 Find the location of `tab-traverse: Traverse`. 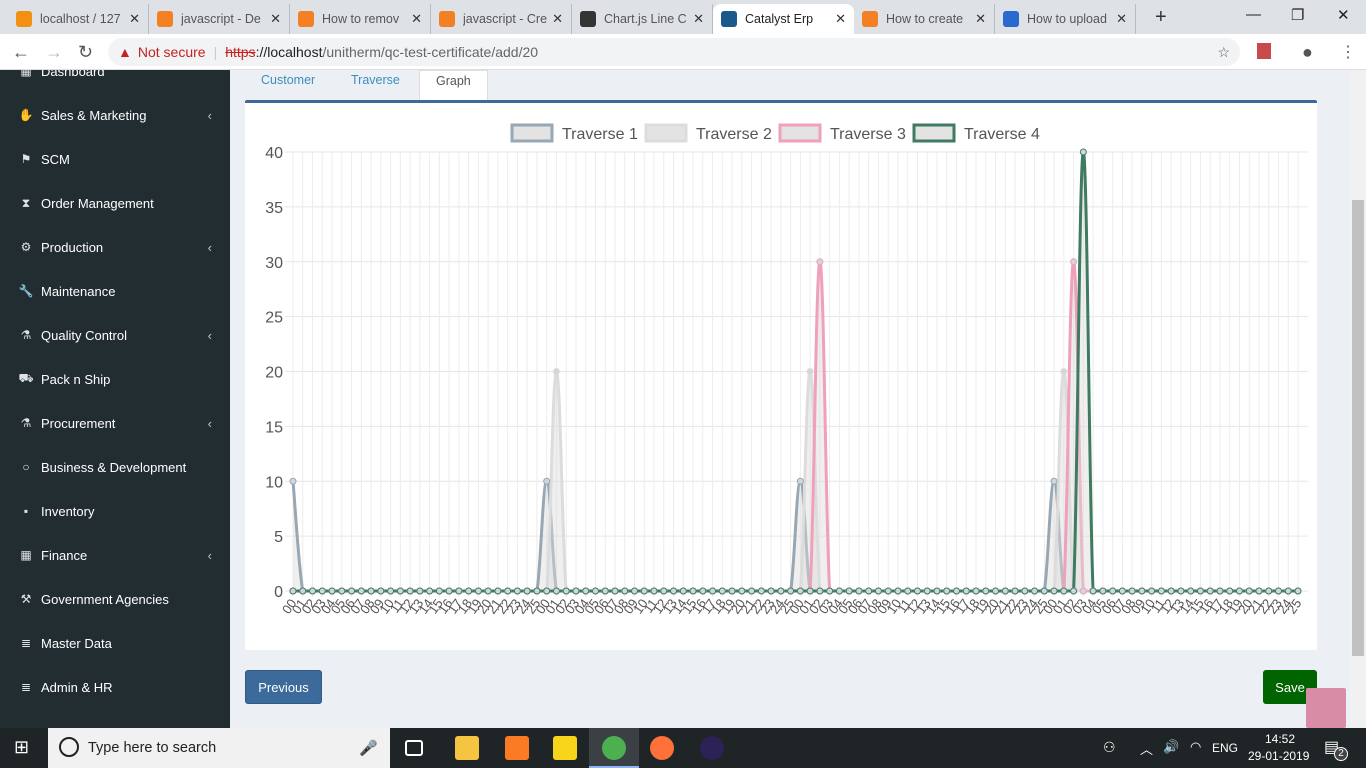

tab-traverse: Traverse is located at coordinates (375, 85).